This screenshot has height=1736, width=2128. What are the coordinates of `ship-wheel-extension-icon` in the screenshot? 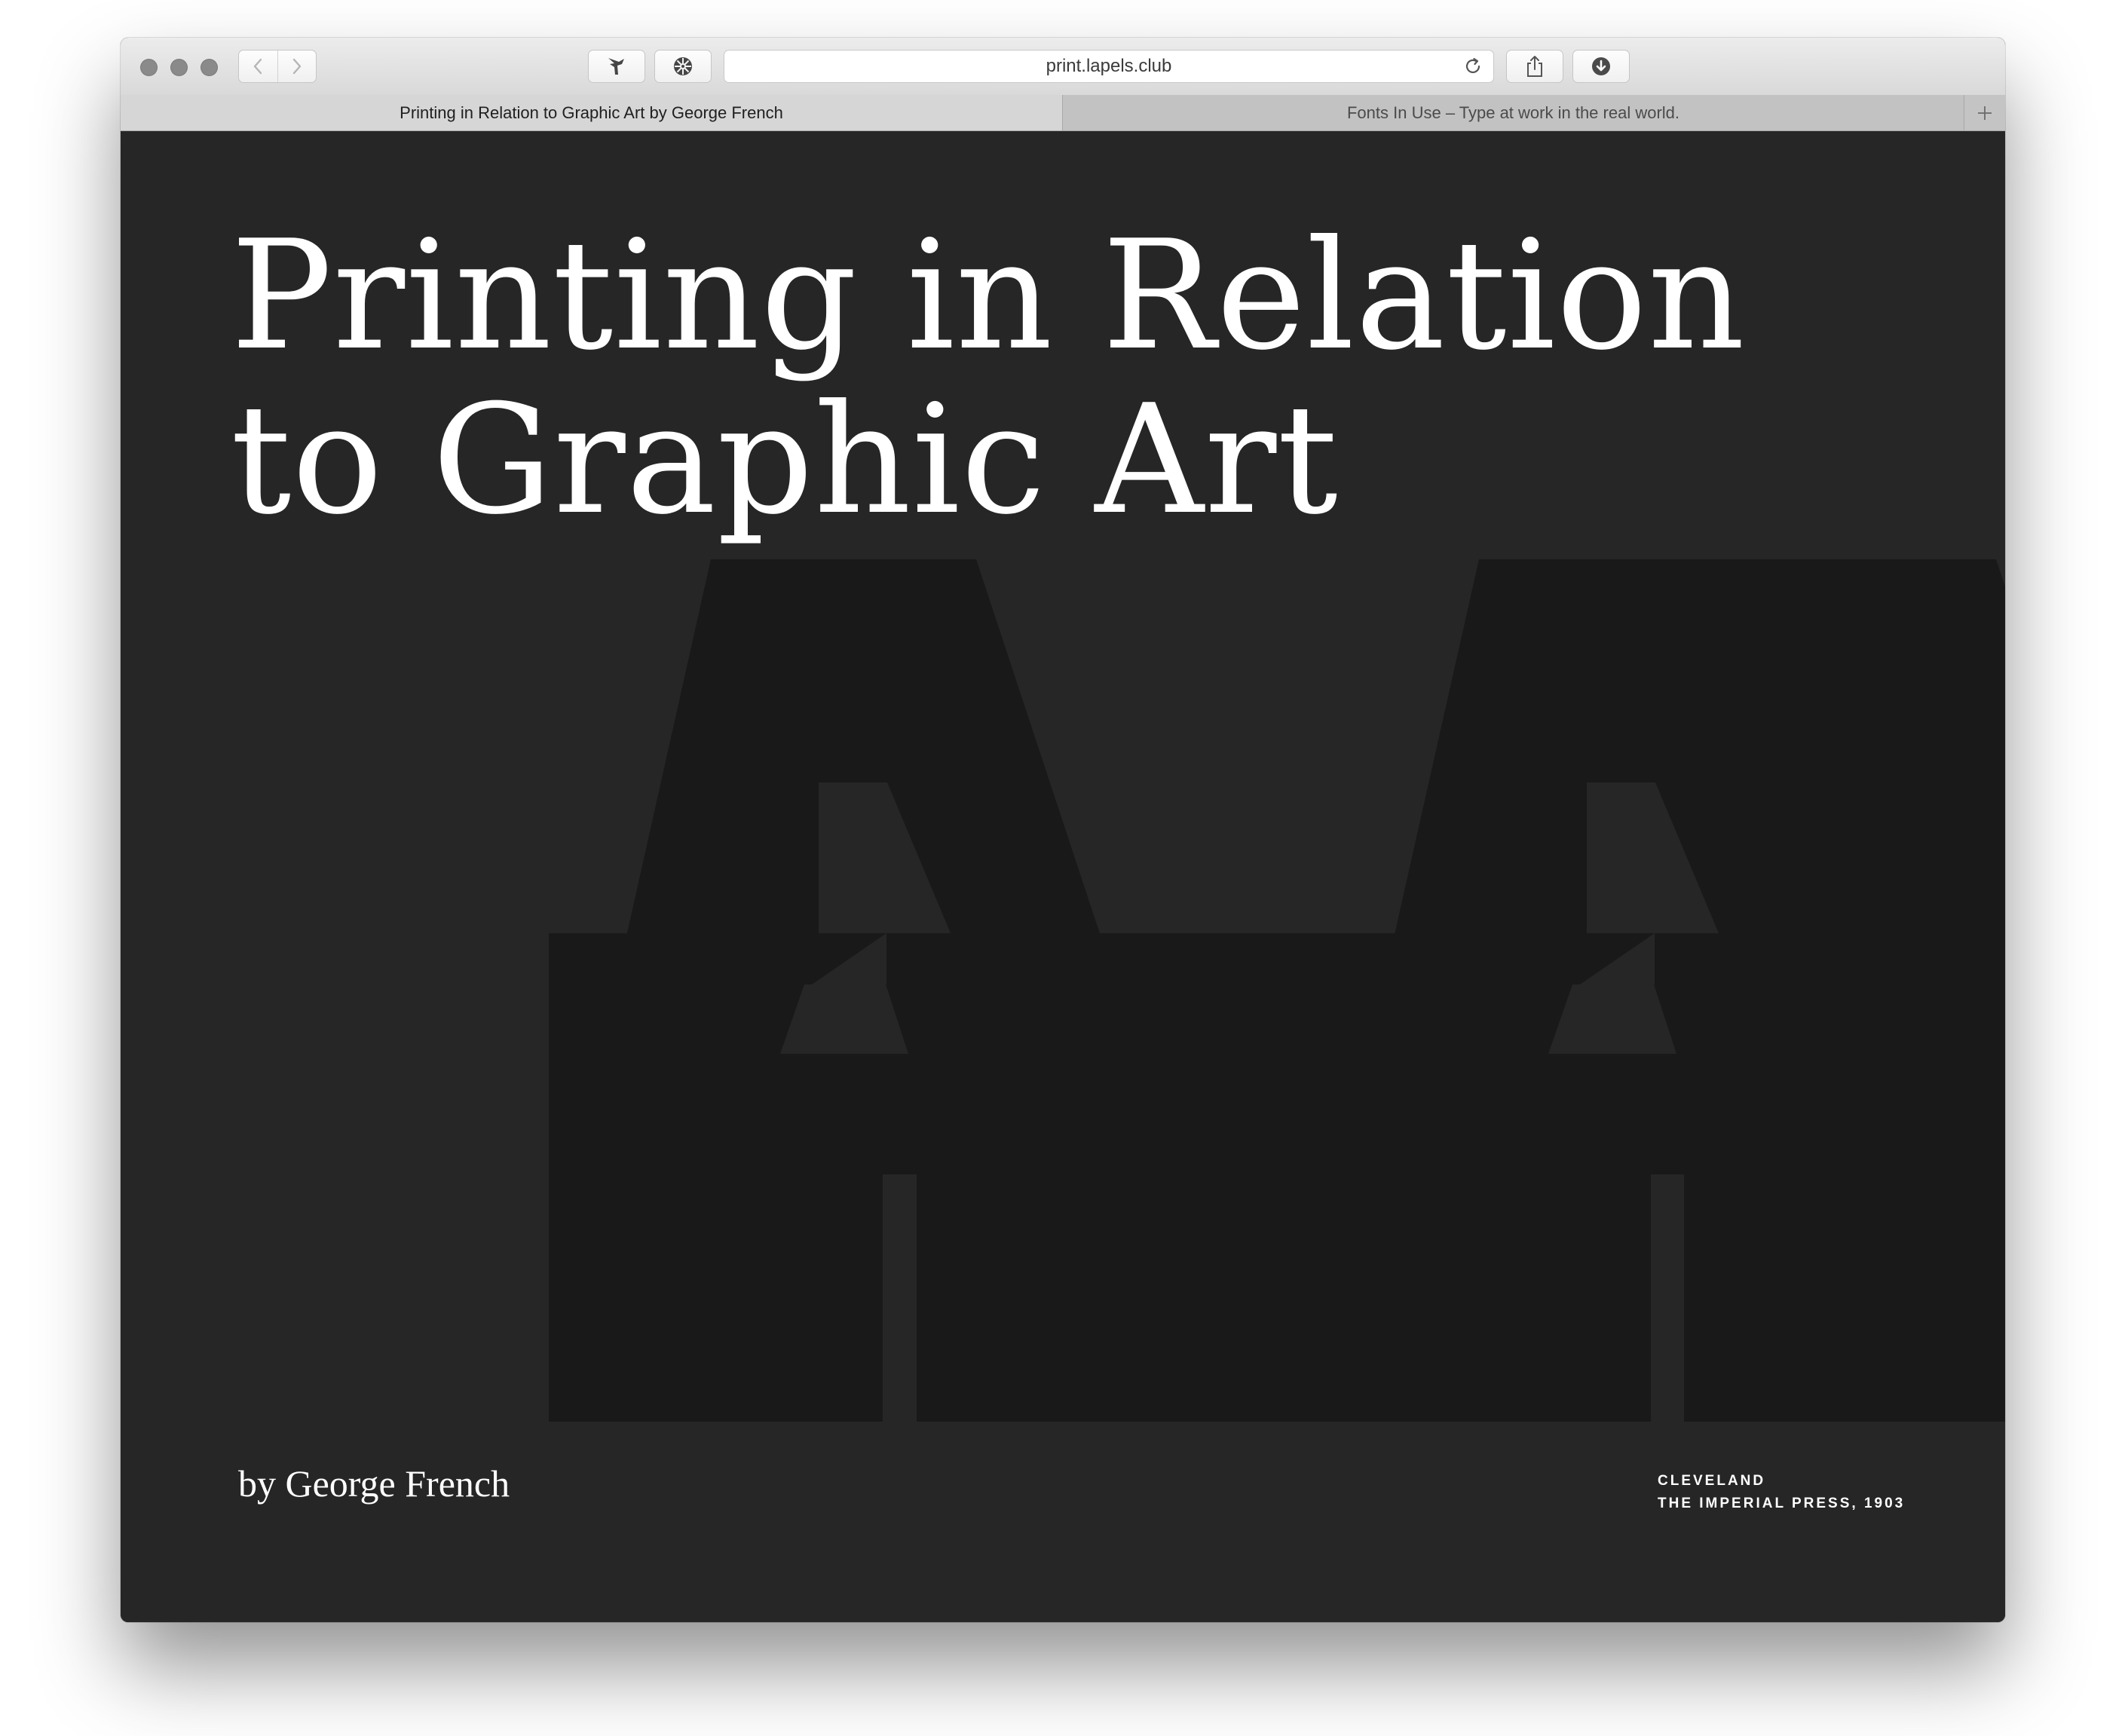 It's located at (683, 66).